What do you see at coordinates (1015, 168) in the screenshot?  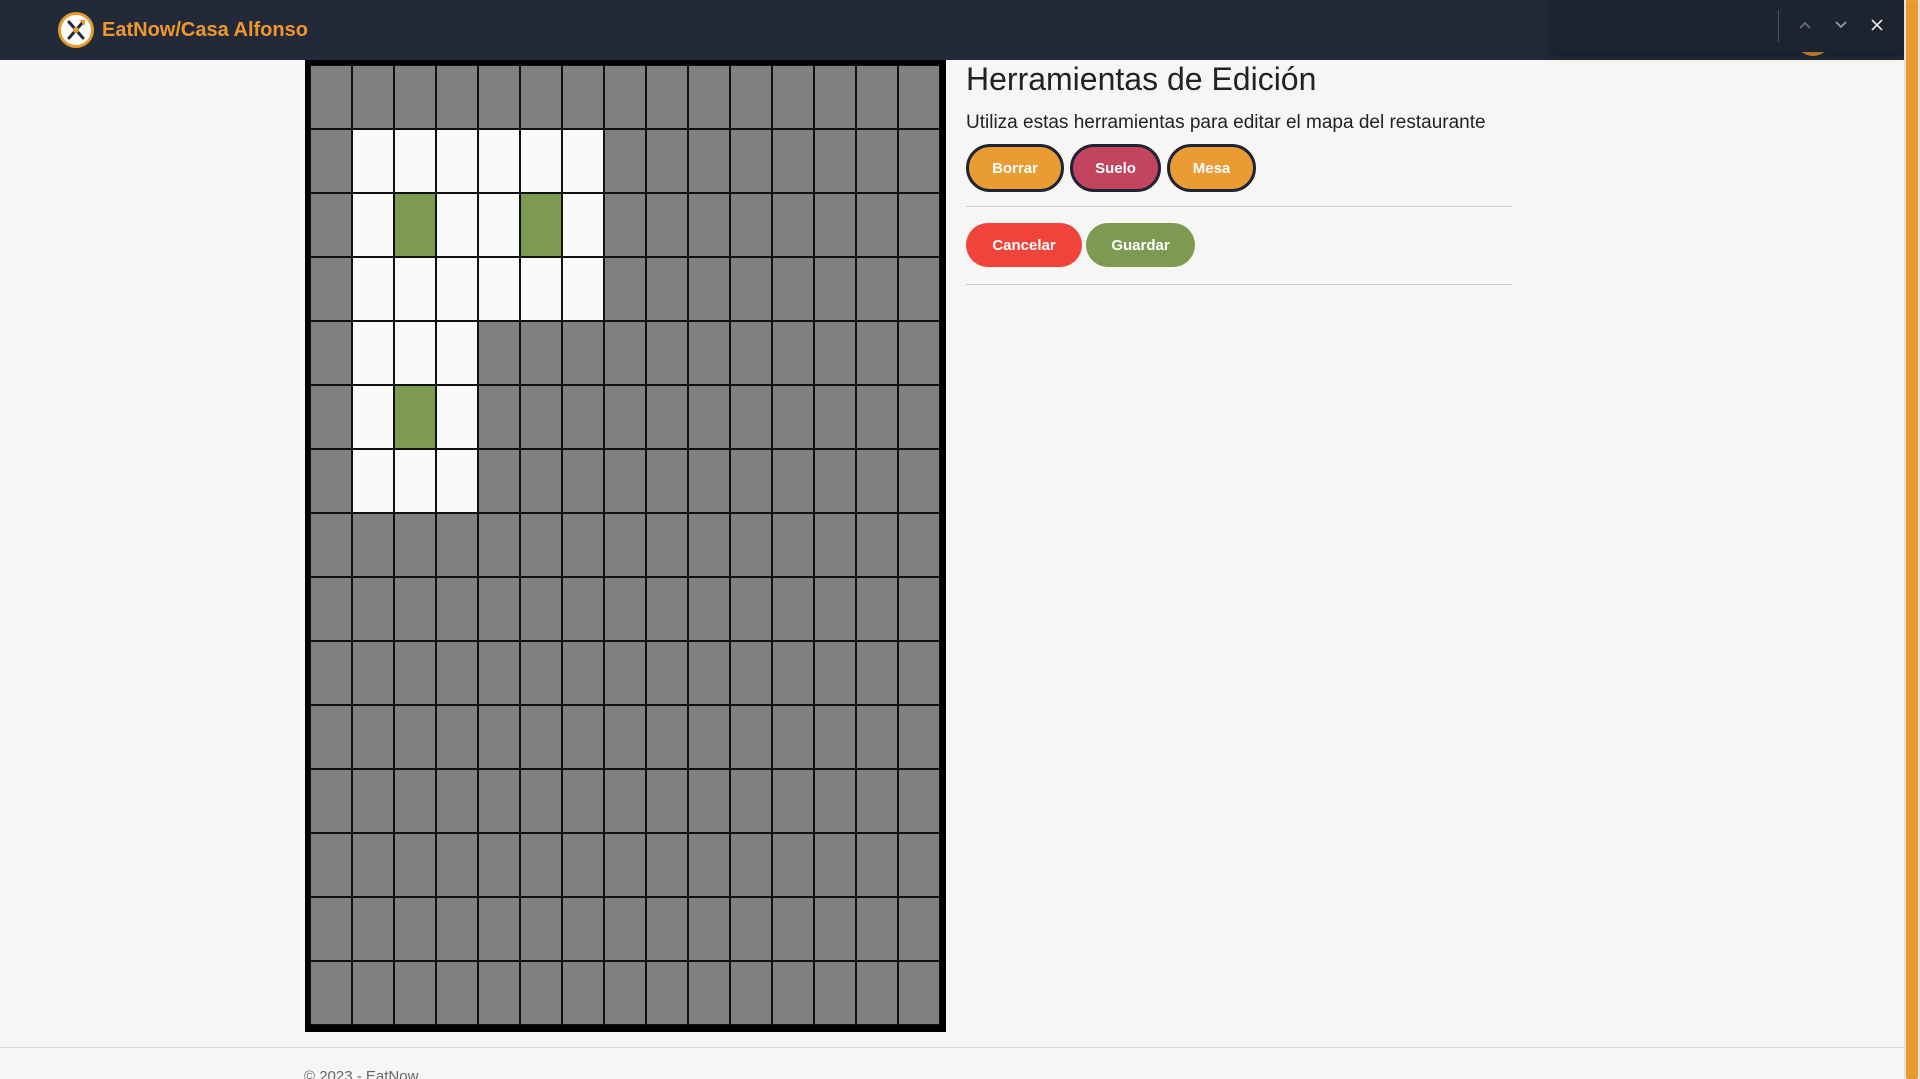 I see `erase-tool-button: Borrar` at bounding box center [1015, 168].